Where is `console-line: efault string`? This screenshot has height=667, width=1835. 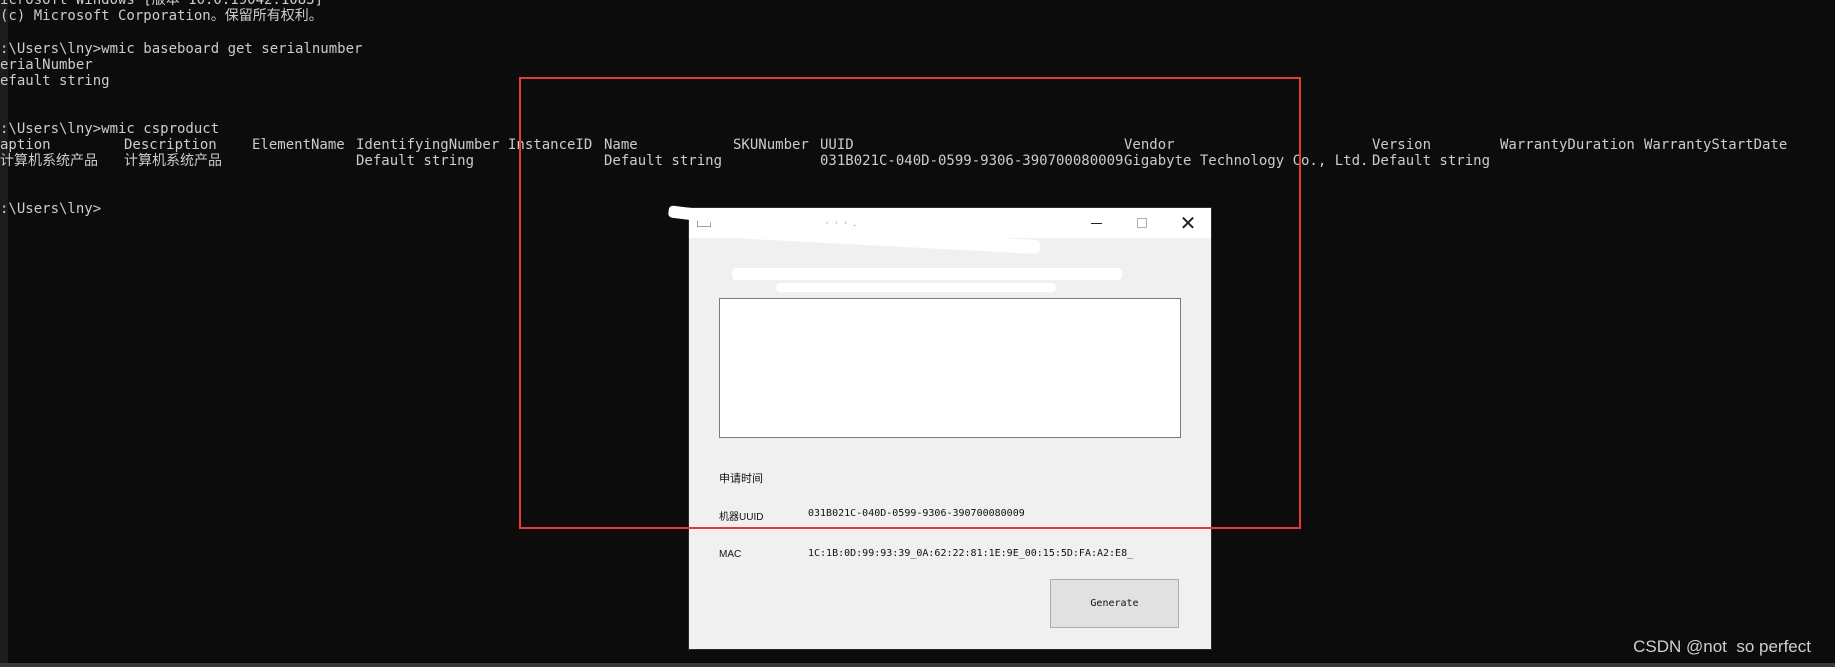 console-line: efault string is located at coordinates (55, 81).